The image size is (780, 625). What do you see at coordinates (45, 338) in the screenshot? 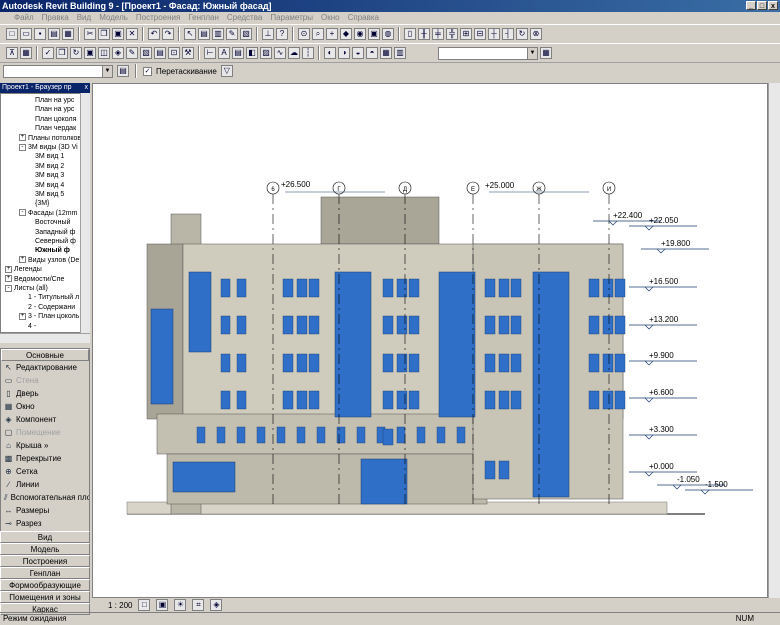
I see `project-browser-hscroll` at bounding box center [45, 338].